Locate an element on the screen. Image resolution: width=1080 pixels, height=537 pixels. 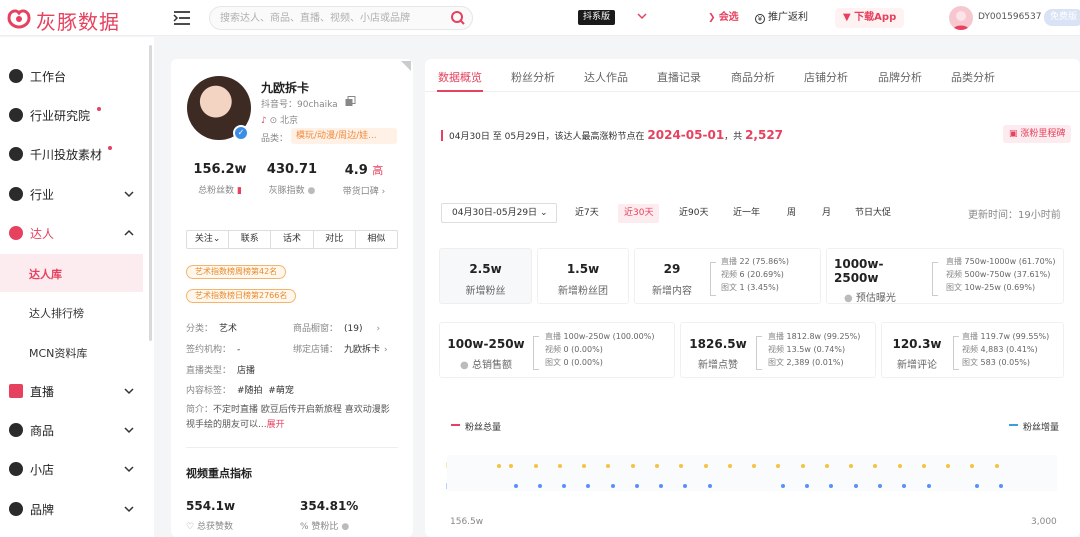
fan-milestone-button: ▣ 涨粉里程碑 is located at coordinates (1037, 134).